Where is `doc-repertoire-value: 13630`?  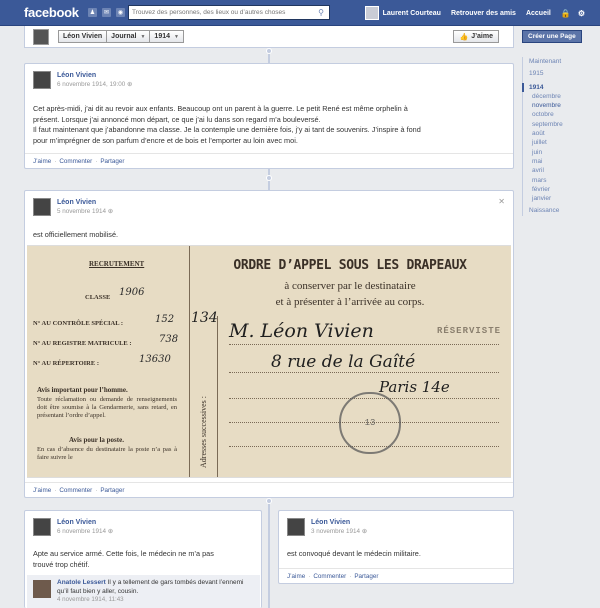
doc-repertoire-value: 13630 is located at coordinates (155, 359).